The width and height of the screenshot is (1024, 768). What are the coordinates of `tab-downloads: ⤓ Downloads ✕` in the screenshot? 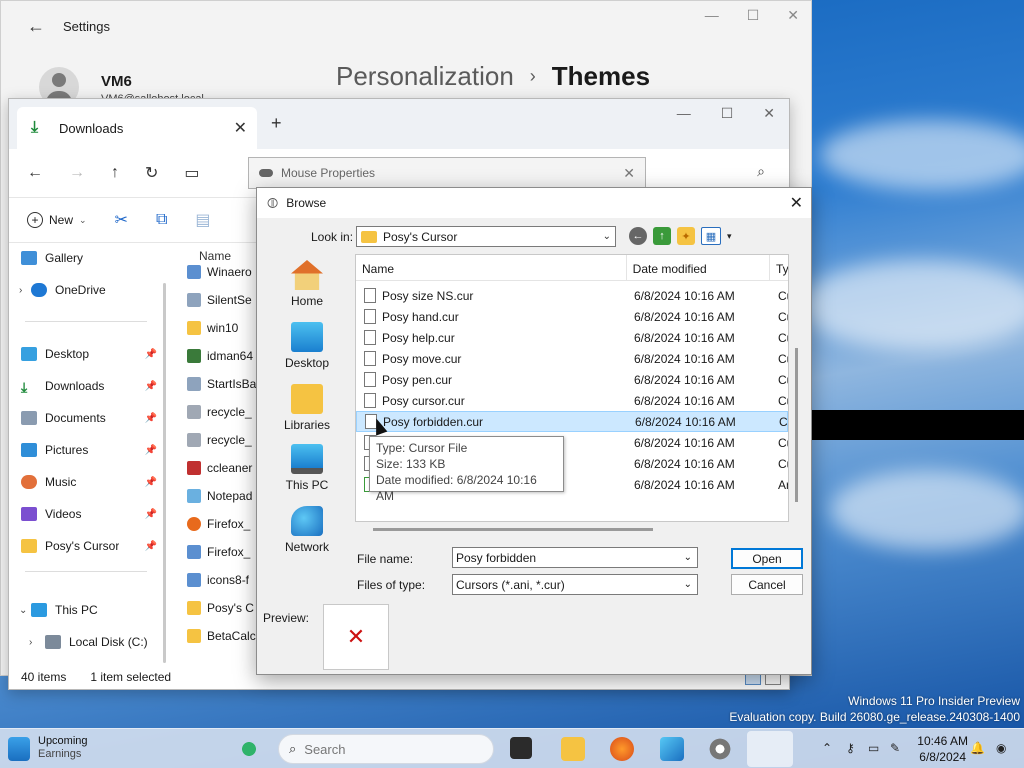 It's located at (137, 128).